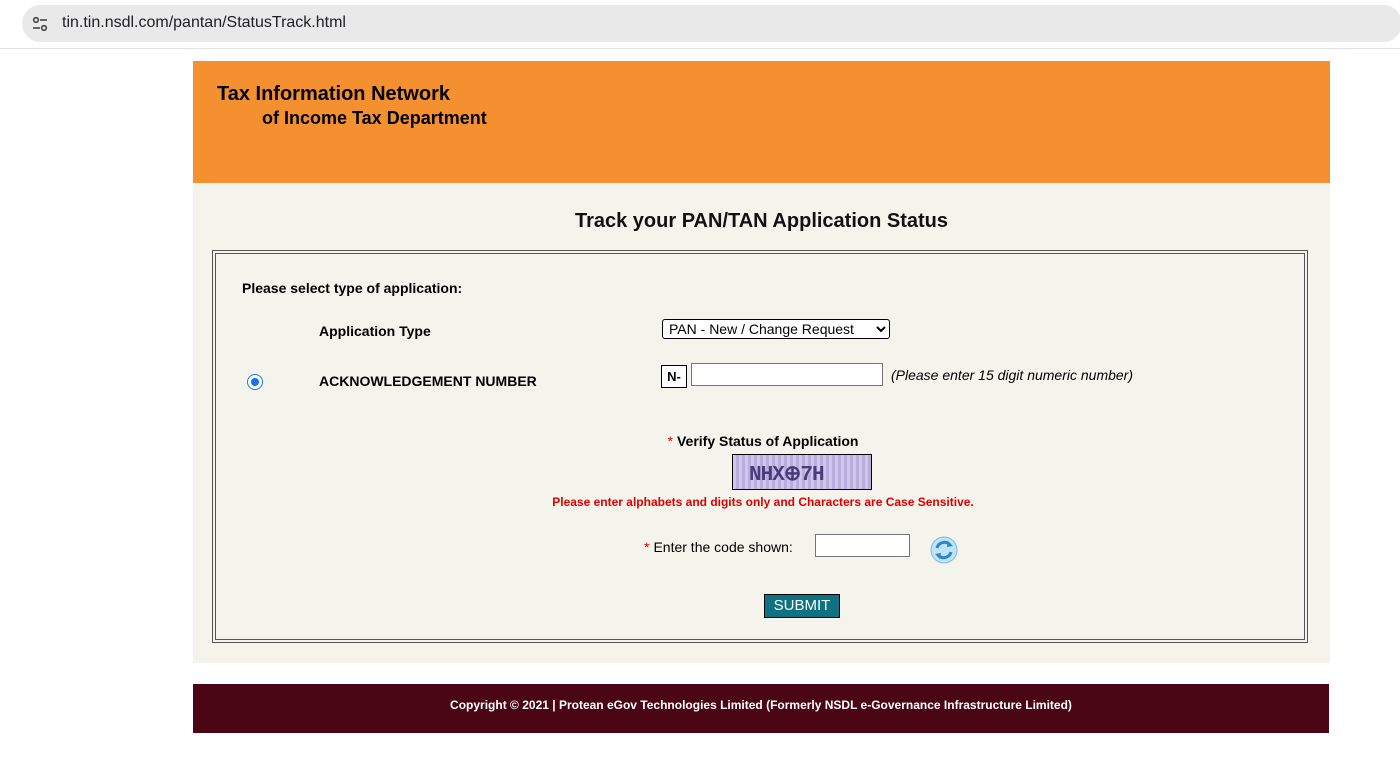 The height and width of the screenshot is (779, 1400). I want to click on code-label: * Enter the code shown:, so click(718, 547).